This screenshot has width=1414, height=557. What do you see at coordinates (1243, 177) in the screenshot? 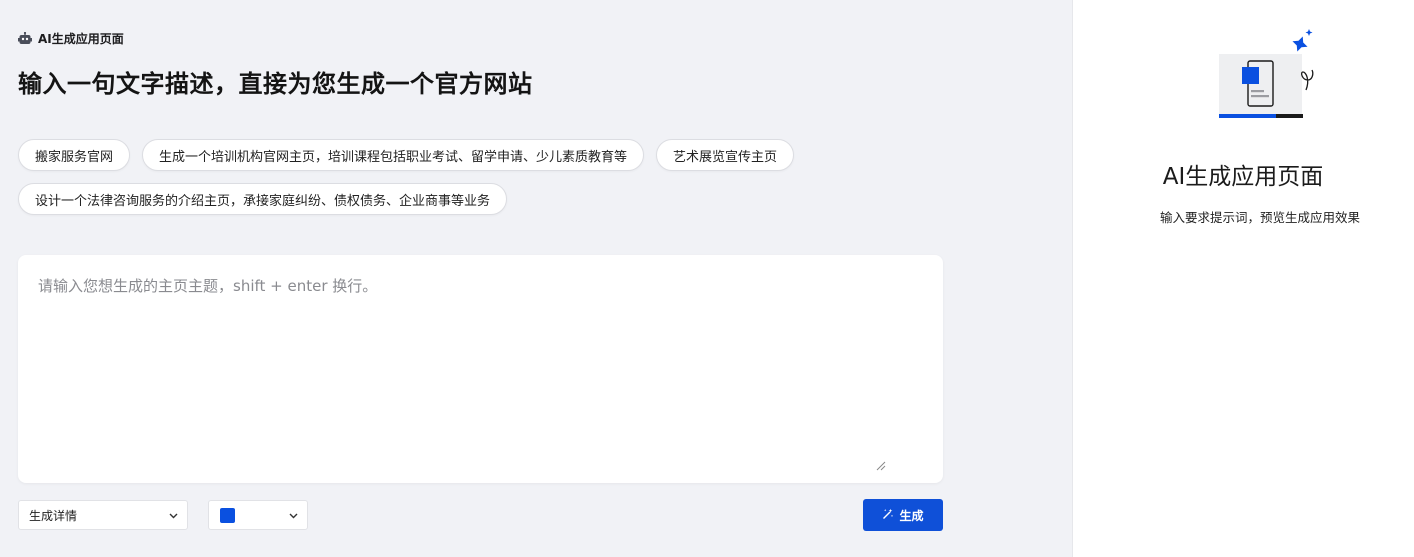
I see `preview-title: AI生成应用页面` at bounding box center [1243, 177].